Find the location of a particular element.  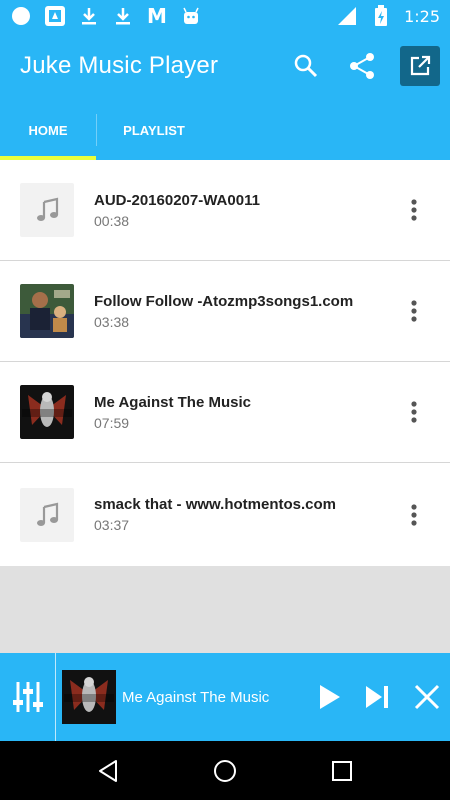

search-button is located at coordinates (306, 66).